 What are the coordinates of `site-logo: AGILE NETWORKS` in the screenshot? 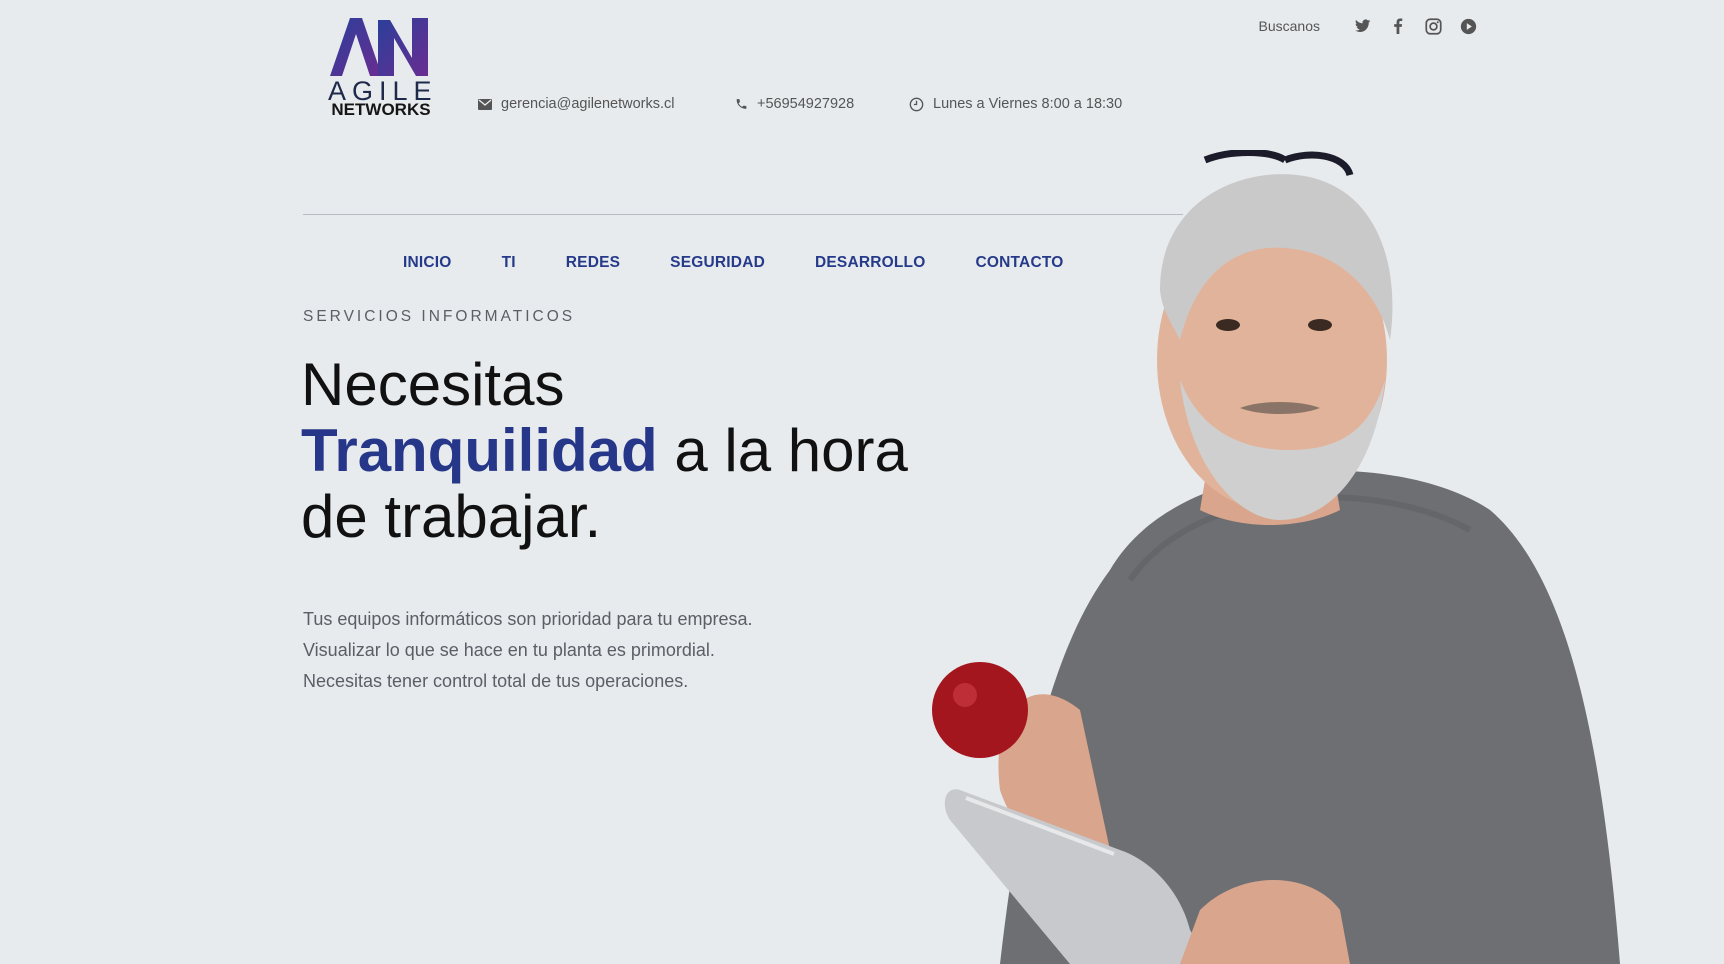 It's located at (381, 68).